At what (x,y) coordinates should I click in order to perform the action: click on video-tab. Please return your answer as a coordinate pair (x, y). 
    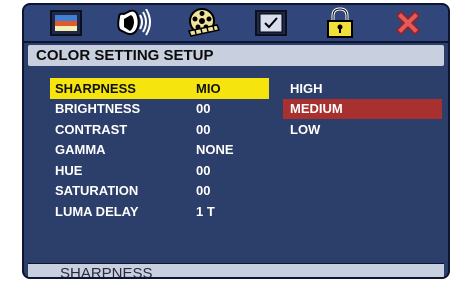
    Looking at the image, I should click on (203, 23).